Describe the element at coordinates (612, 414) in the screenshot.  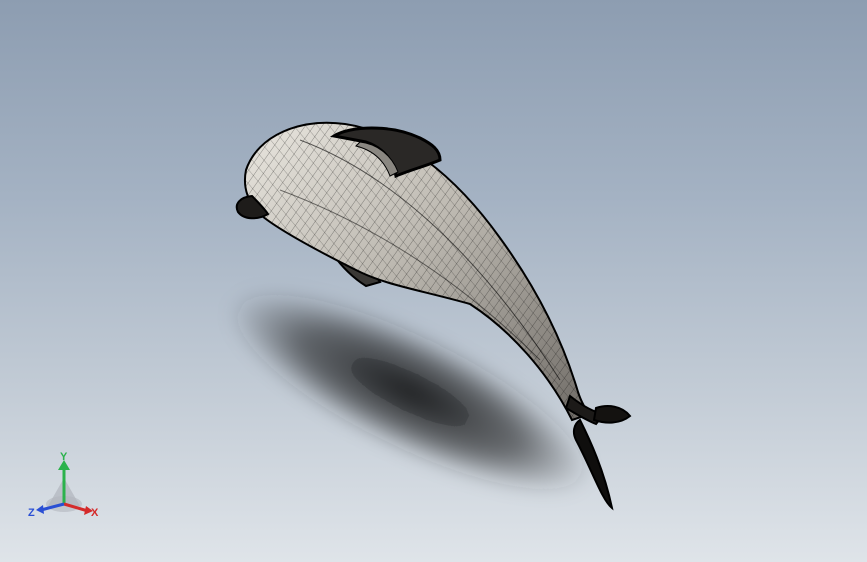
I see `tail-fluke-right` at that location.